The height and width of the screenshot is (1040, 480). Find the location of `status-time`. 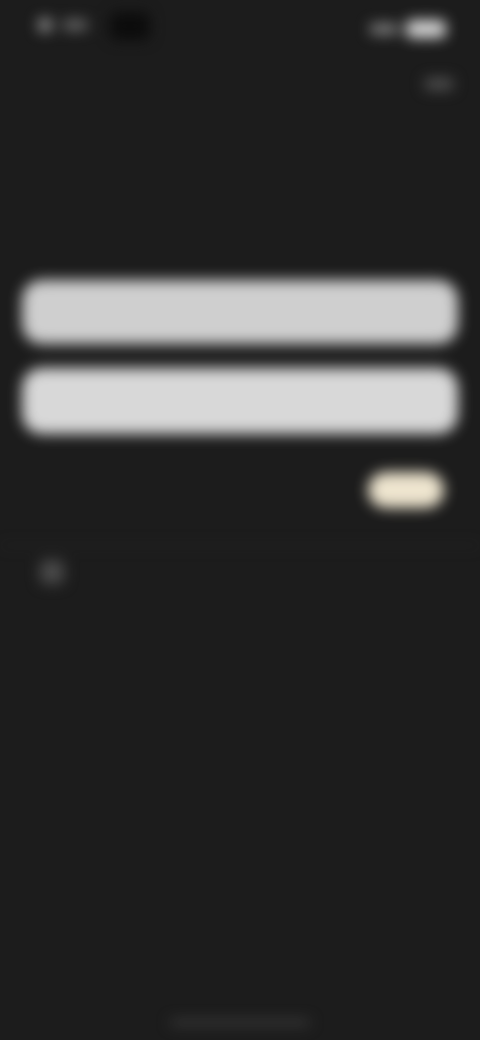

status-time is located at coordinates (75, 25).